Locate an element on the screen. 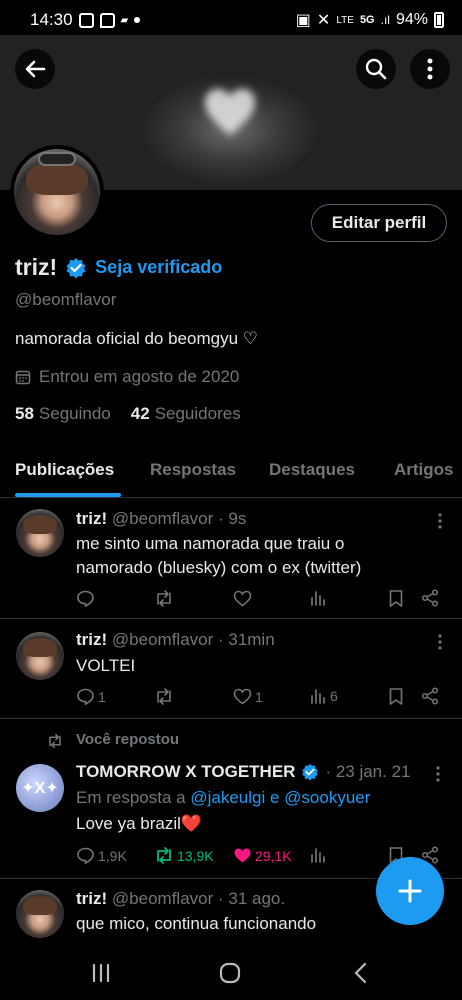 This screenshot has height=1000, width=462. tab-articles: Artigos is located at coordinates (424, 470).